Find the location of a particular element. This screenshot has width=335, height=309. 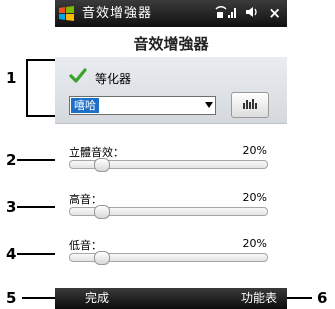

speaker-icon is located at coordinates (252, 12).